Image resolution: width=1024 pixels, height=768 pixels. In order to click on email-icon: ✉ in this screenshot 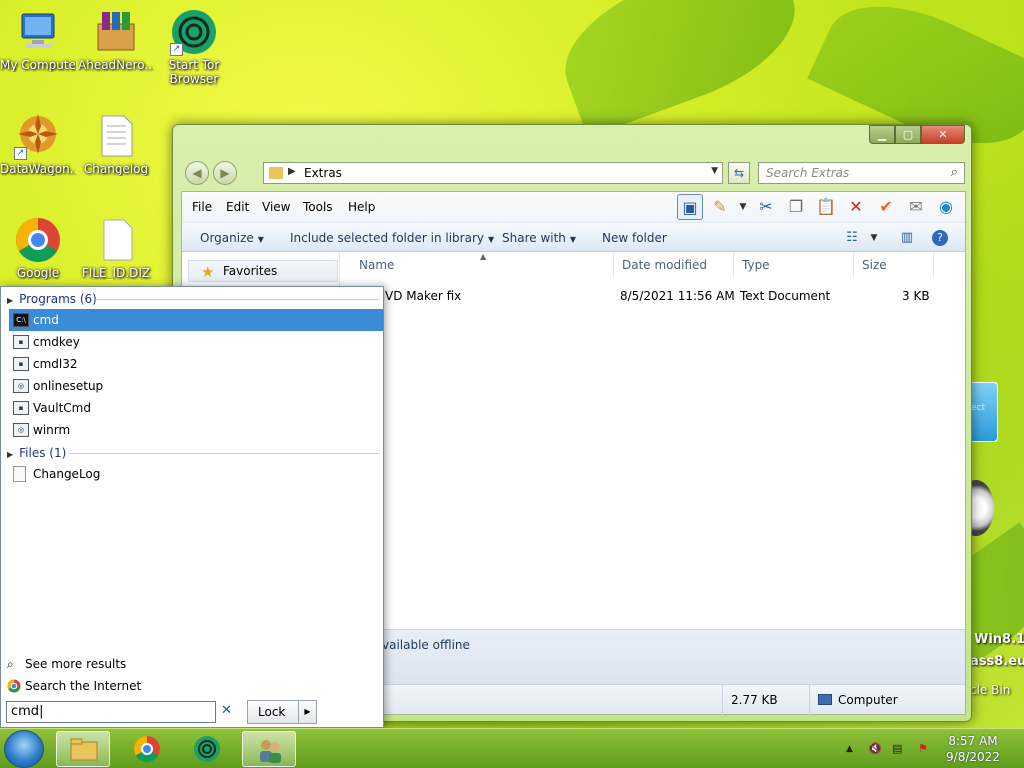, I will do `click(916, 207)`.